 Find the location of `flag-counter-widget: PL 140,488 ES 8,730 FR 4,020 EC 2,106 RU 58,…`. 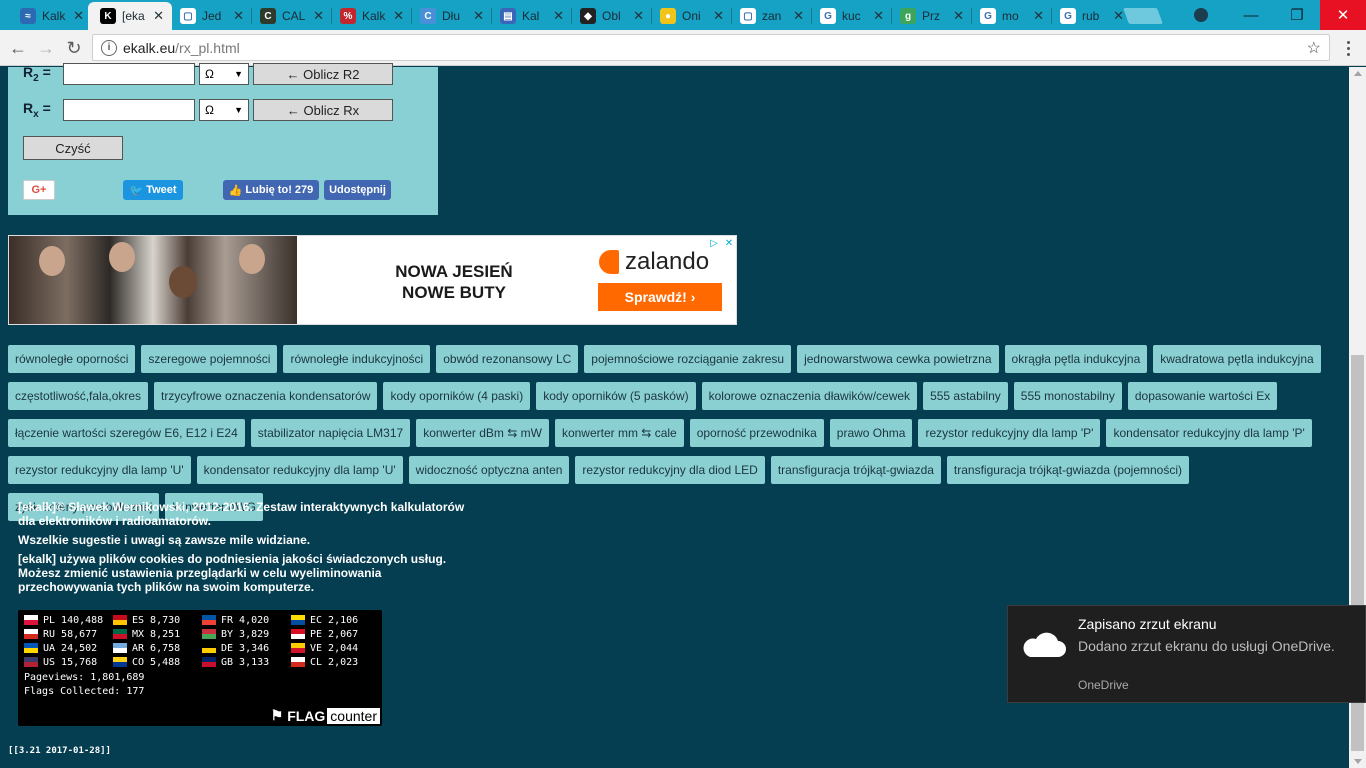

flag-counter-widget: PL 140,488 ES 8,730 FR 4,020 EC 2,106 RU 58,… is located at coordinates (200, 668).